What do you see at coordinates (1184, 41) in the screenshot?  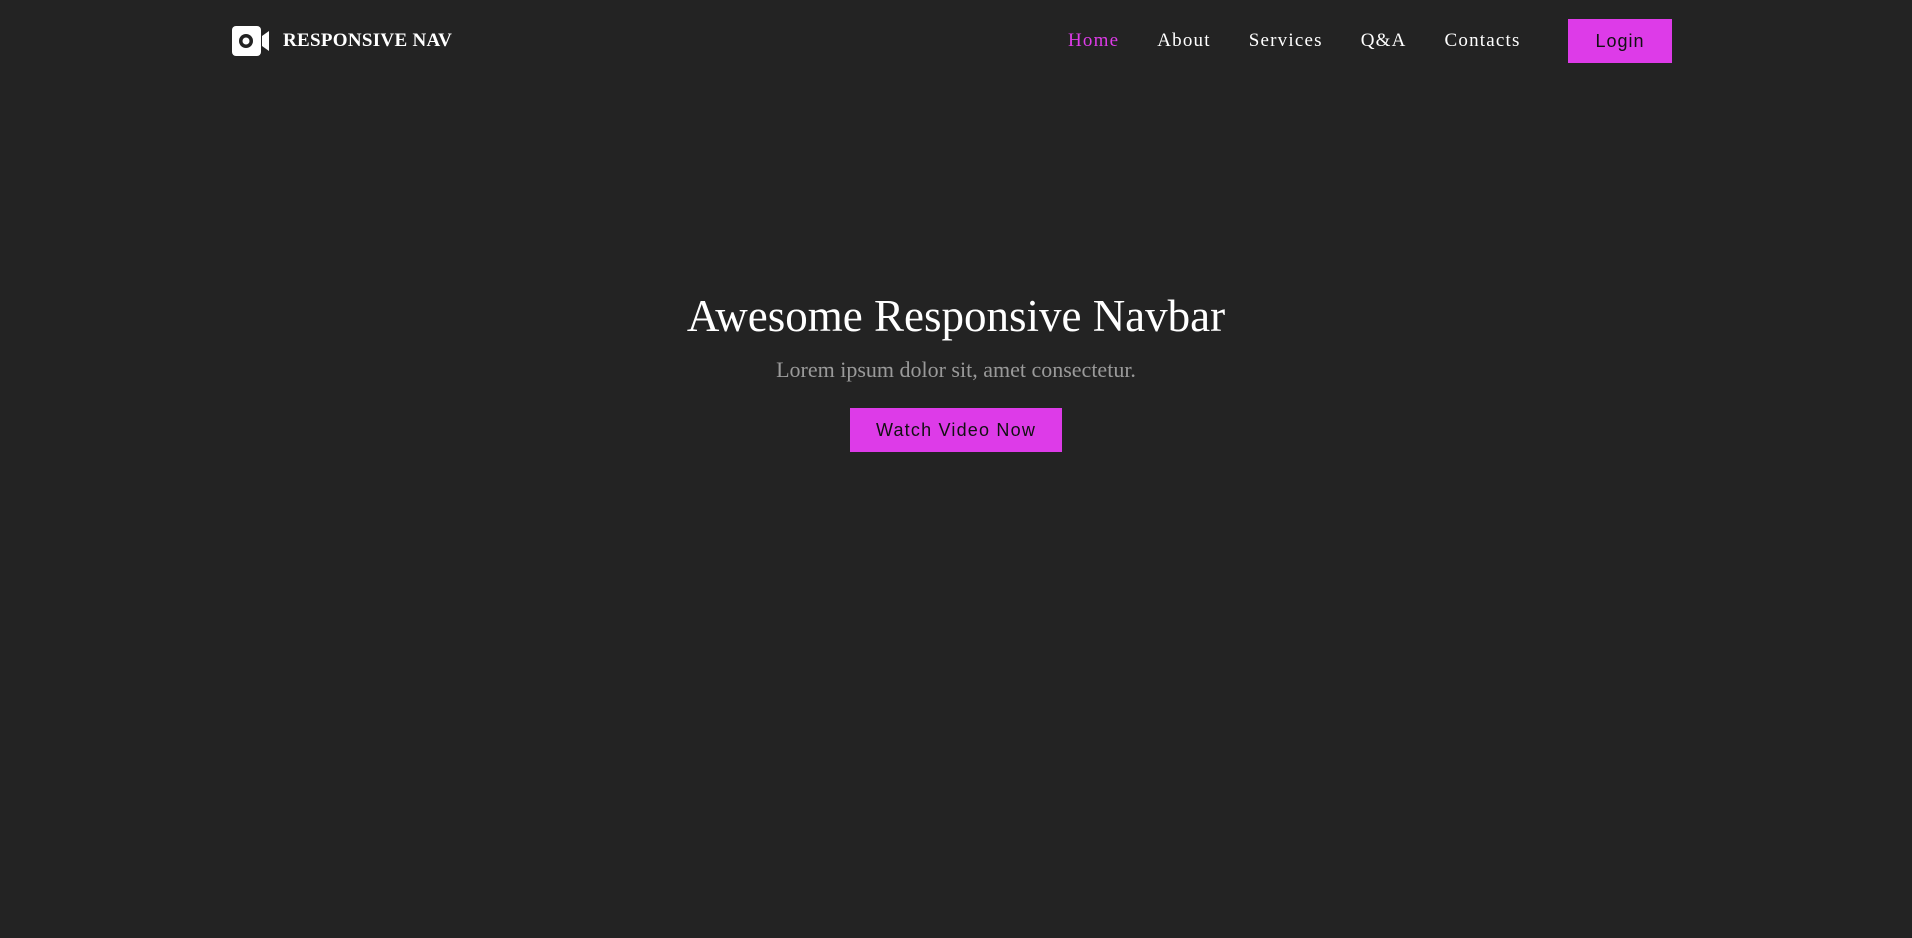 I see `nav-link-about: About` at bounding box center [1184, 41].